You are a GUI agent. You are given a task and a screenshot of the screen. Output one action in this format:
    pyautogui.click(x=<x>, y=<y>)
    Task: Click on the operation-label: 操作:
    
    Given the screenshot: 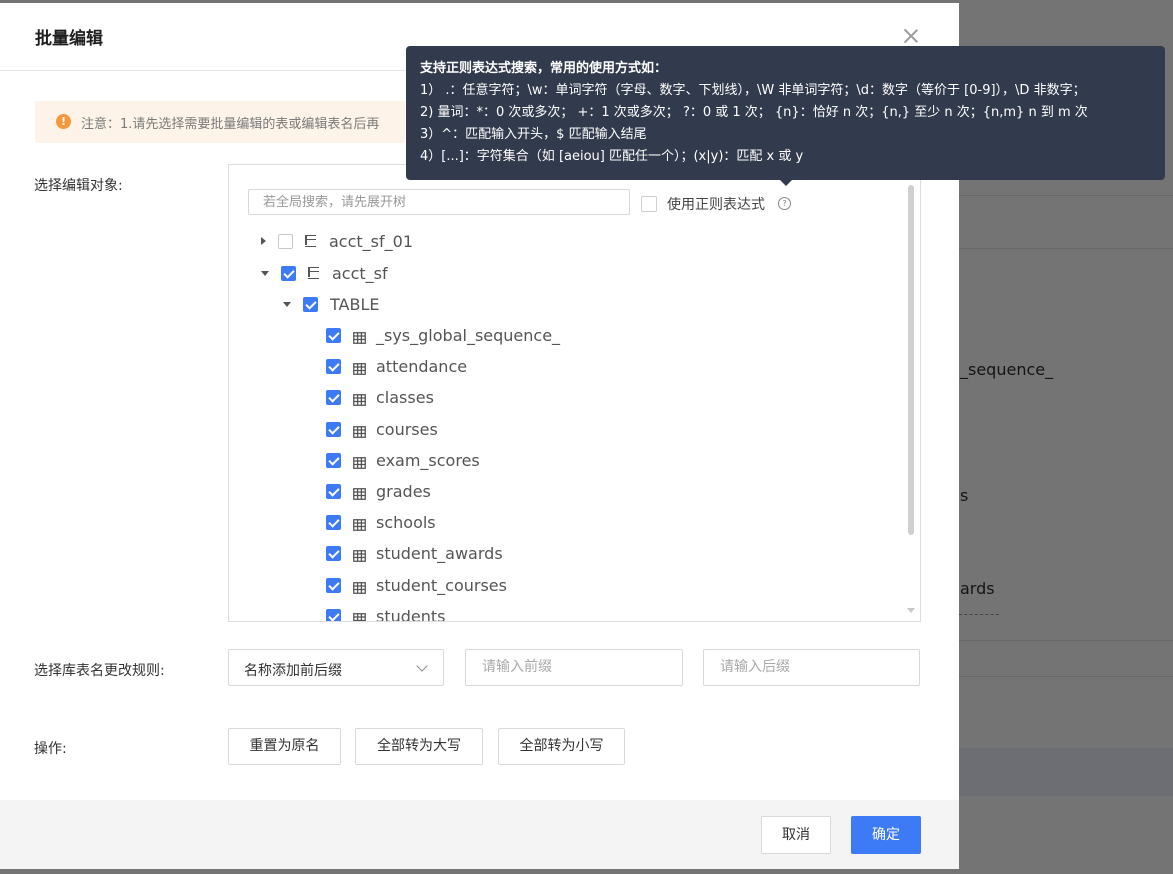 What is the action you would take?
    pyautogui.click(x=50, y=749)
    